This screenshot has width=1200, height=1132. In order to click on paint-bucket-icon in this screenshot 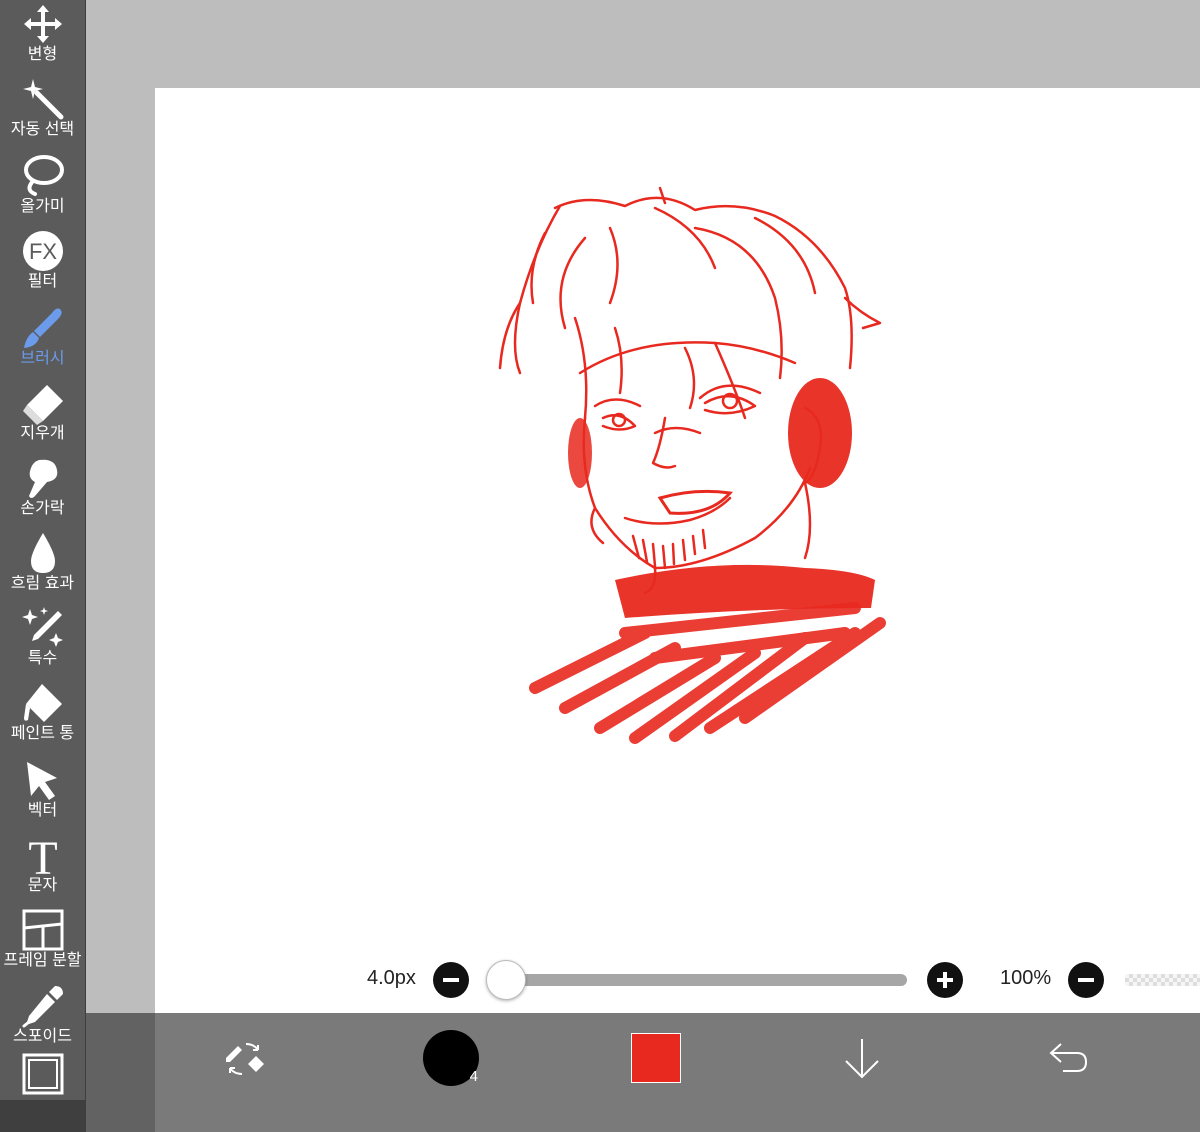, I will do `click(43, 703)`.